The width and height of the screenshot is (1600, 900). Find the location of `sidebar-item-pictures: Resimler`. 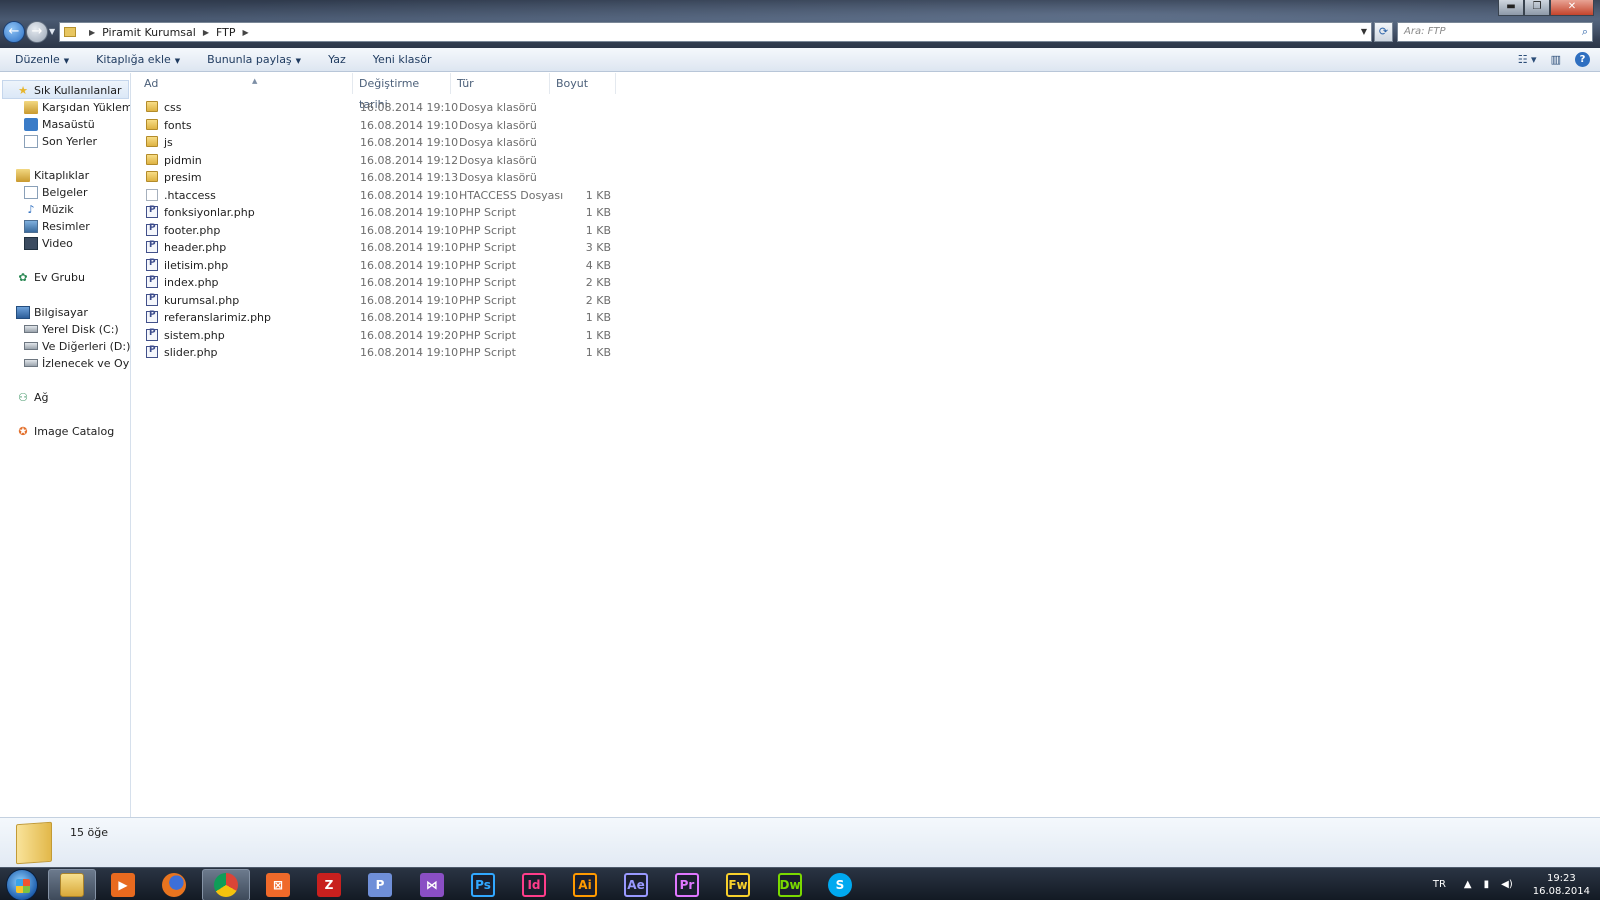

sidebar-item-pictures: Resimler is located at coordinates (57, 226).